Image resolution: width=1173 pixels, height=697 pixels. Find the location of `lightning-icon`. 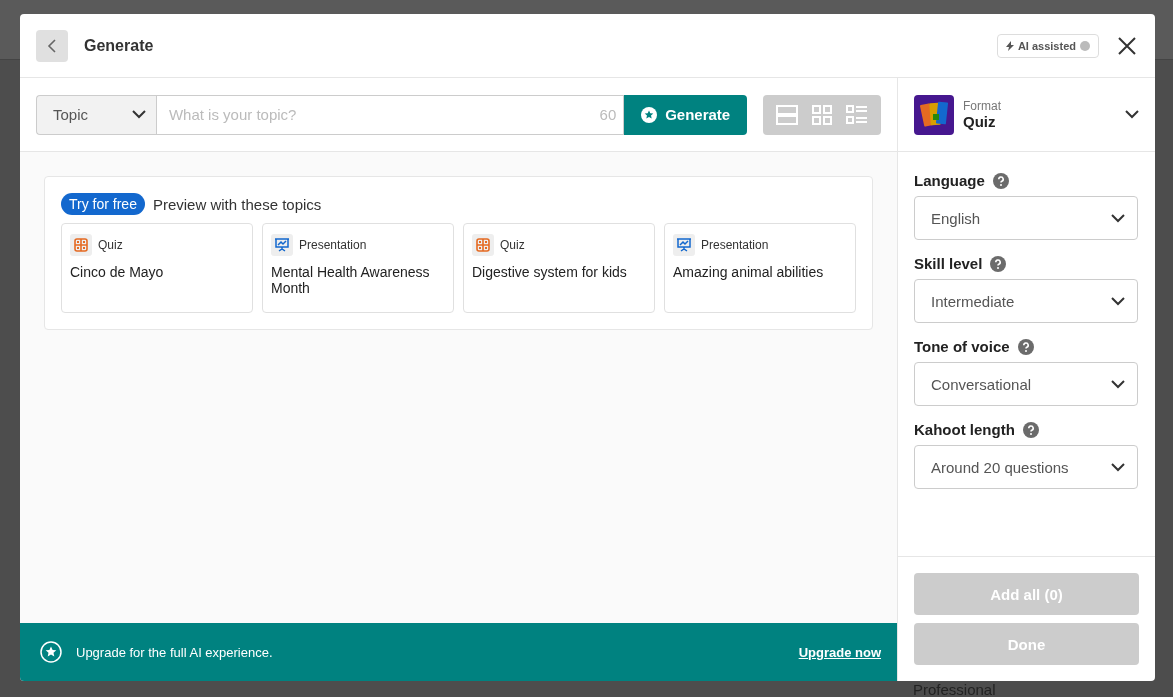

lightning-icon is located at coordinates (1009, 45).